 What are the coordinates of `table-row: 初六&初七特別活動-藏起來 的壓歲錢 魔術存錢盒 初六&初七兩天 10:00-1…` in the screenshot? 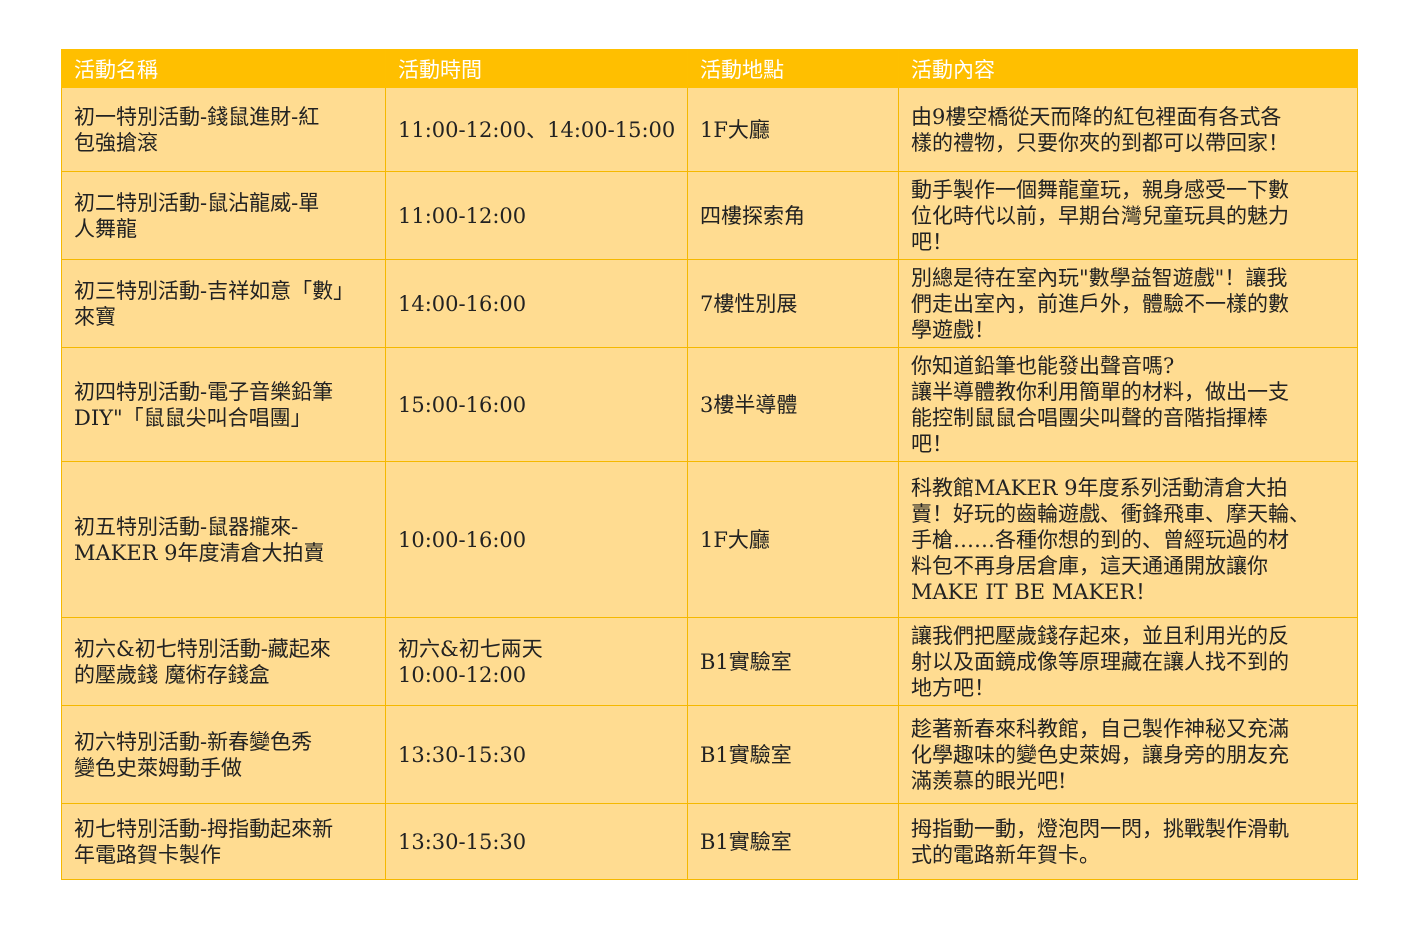 It's located at (709, 661).